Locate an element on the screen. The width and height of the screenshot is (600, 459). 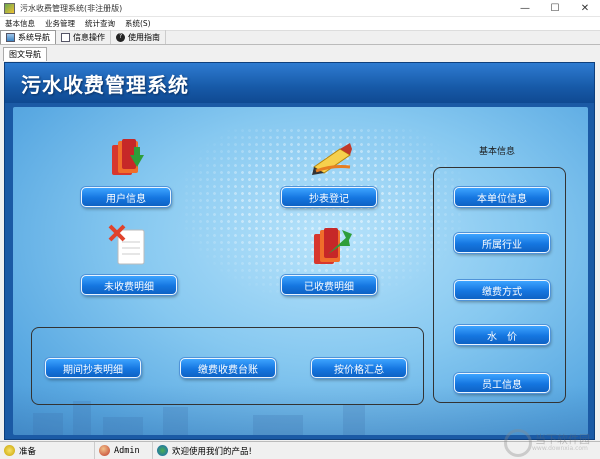
app-icon is located at coordinates (9, 8).